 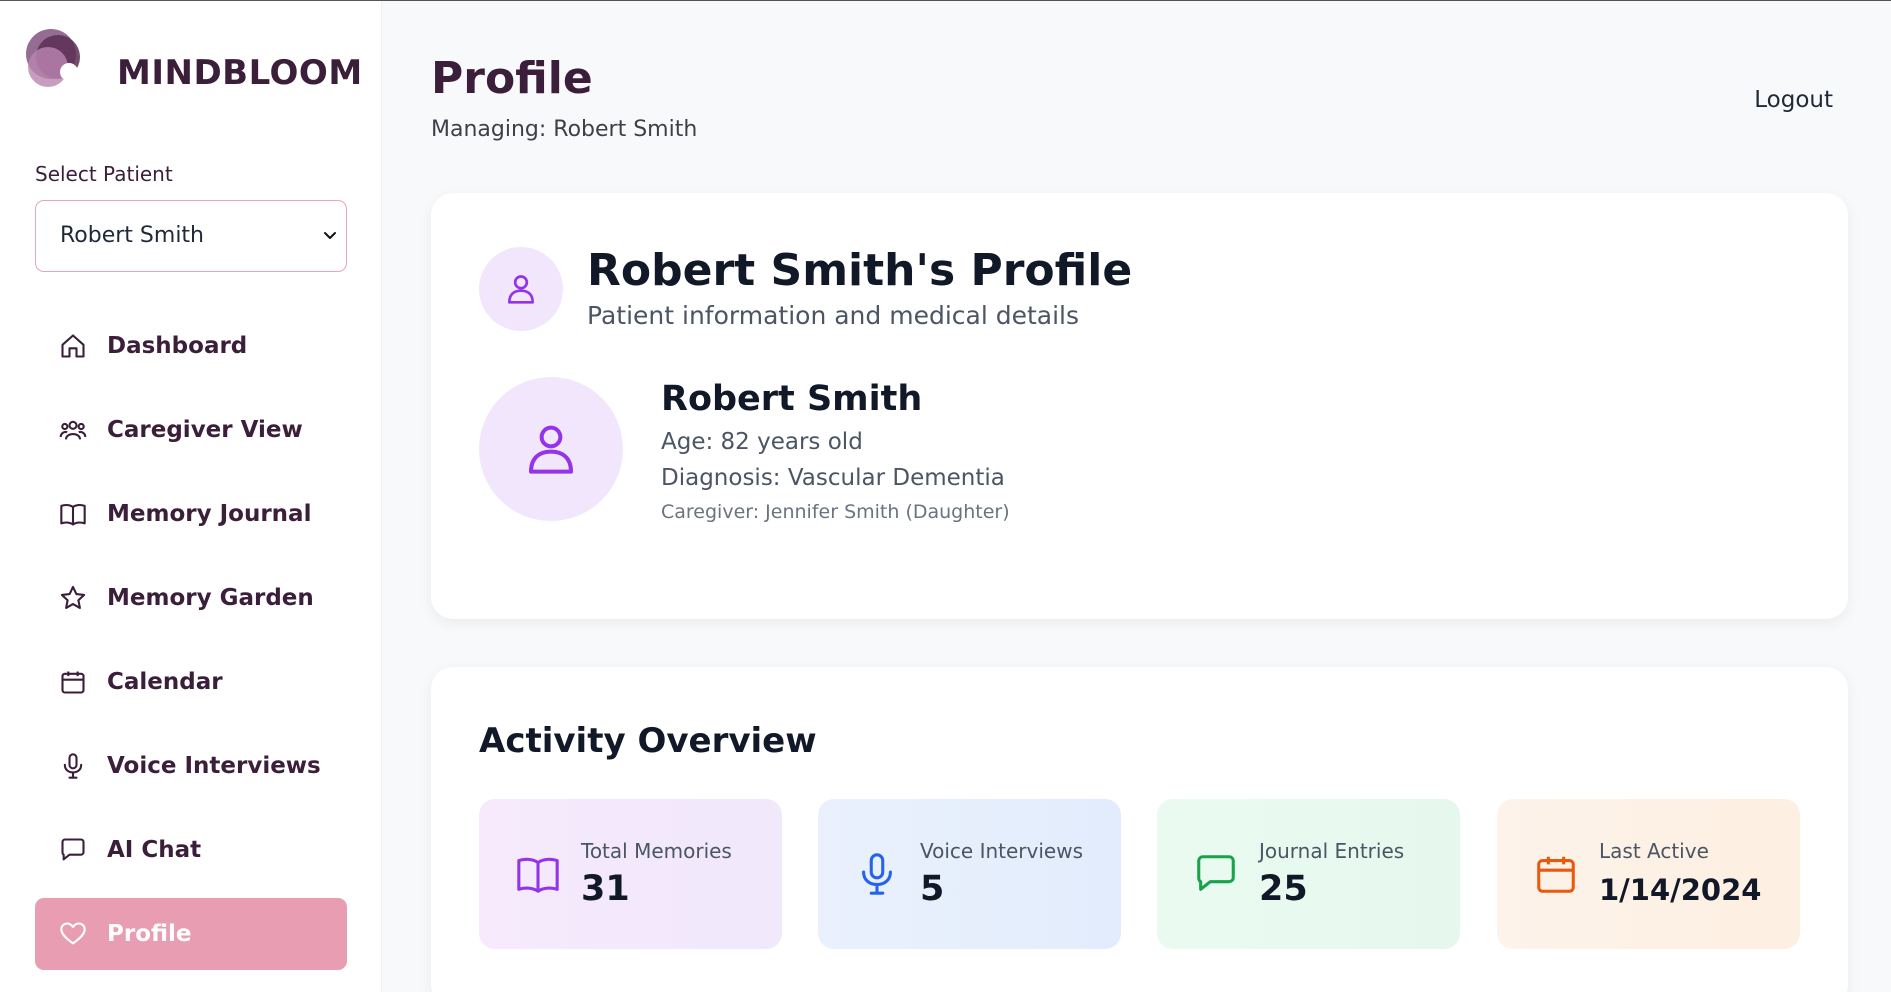 What do you see at coordinates (564, 129) in the screenshot?
I see `managing-text: Managing: Robert Smith` at bounding box center [564, 129].